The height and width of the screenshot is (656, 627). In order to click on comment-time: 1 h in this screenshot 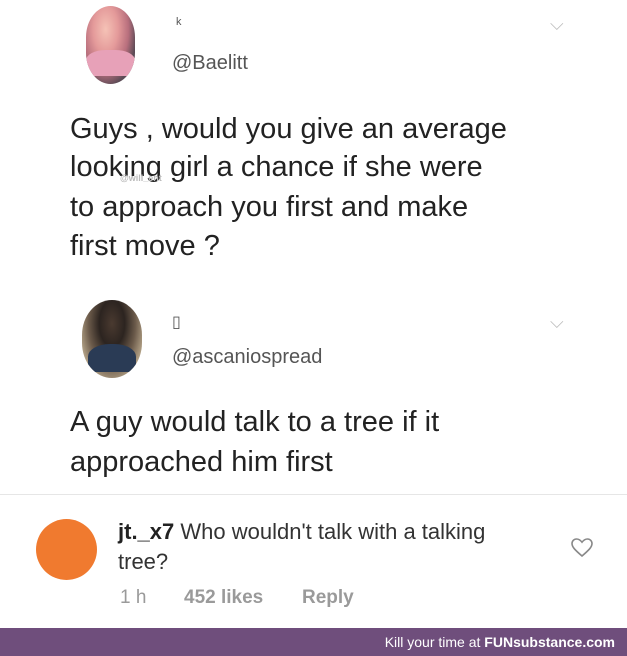, I will do `click(133, 597)`.